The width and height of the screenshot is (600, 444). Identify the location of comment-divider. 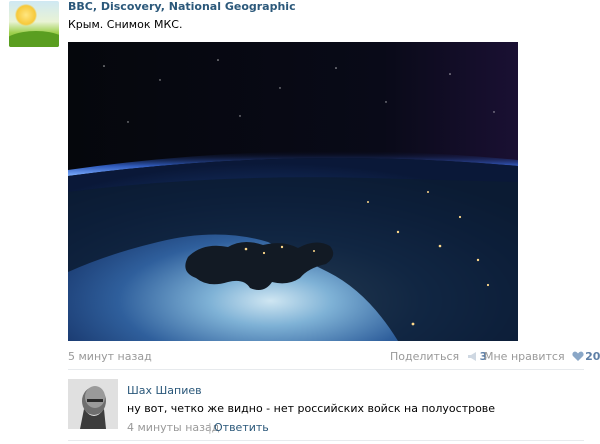
(326, 440).